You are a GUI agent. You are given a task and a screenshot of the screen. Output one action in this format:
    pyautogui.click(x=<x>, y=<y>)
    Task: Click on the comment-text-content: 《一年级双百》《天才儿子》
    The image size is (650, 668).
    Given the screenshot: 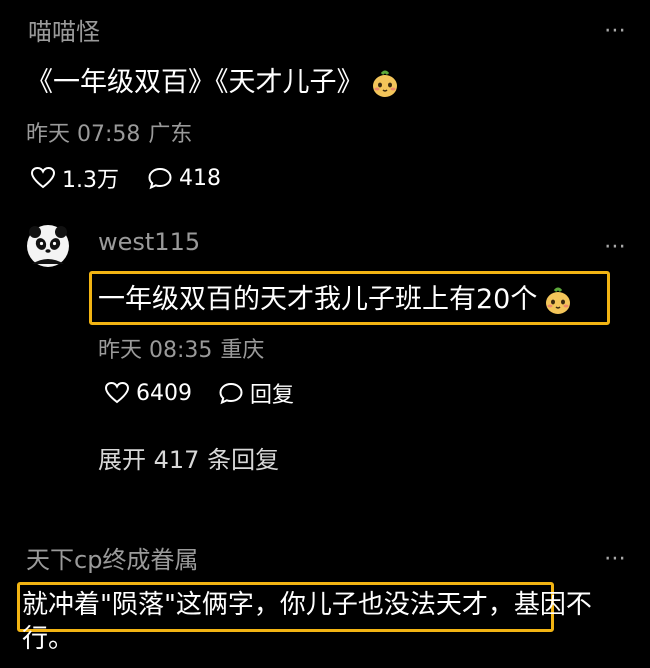 What is the action you would take?
    pyautogui.click(x=195, y=82)
    